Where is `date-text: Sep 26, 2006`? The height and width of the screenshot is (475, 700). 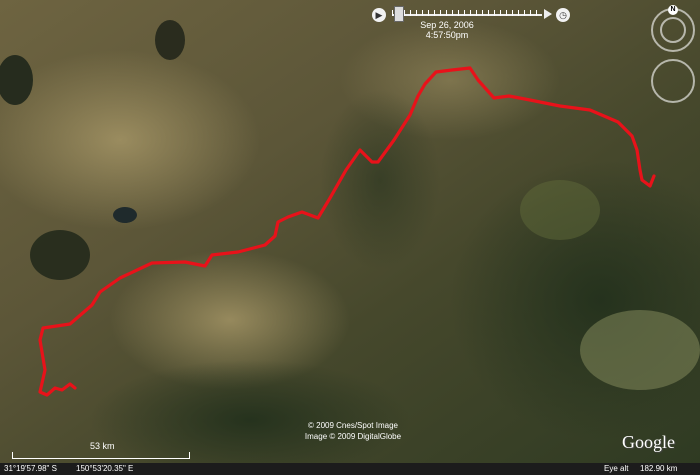 date-text: Sep 26, 2006 is located at coordinates (447, 25).